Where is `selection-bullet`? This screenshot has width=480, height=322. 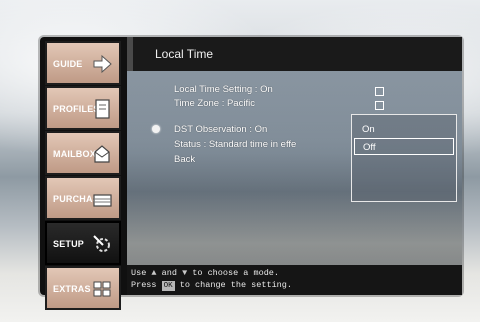 selection-bullet is located at coordinates (156, 129).